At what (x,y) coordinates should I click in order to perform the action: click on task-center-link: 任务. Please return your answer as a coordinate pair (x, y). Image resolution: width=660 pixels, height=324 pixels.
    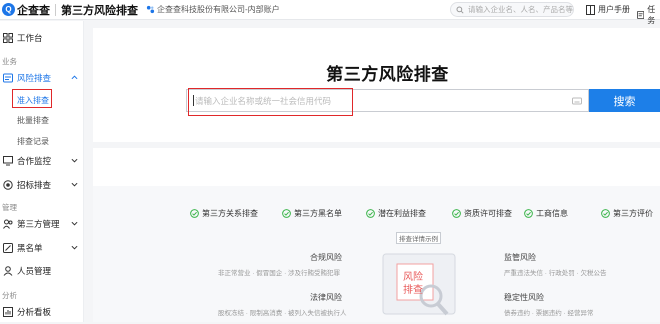
    Looking at the image, I should click on (648, 15).